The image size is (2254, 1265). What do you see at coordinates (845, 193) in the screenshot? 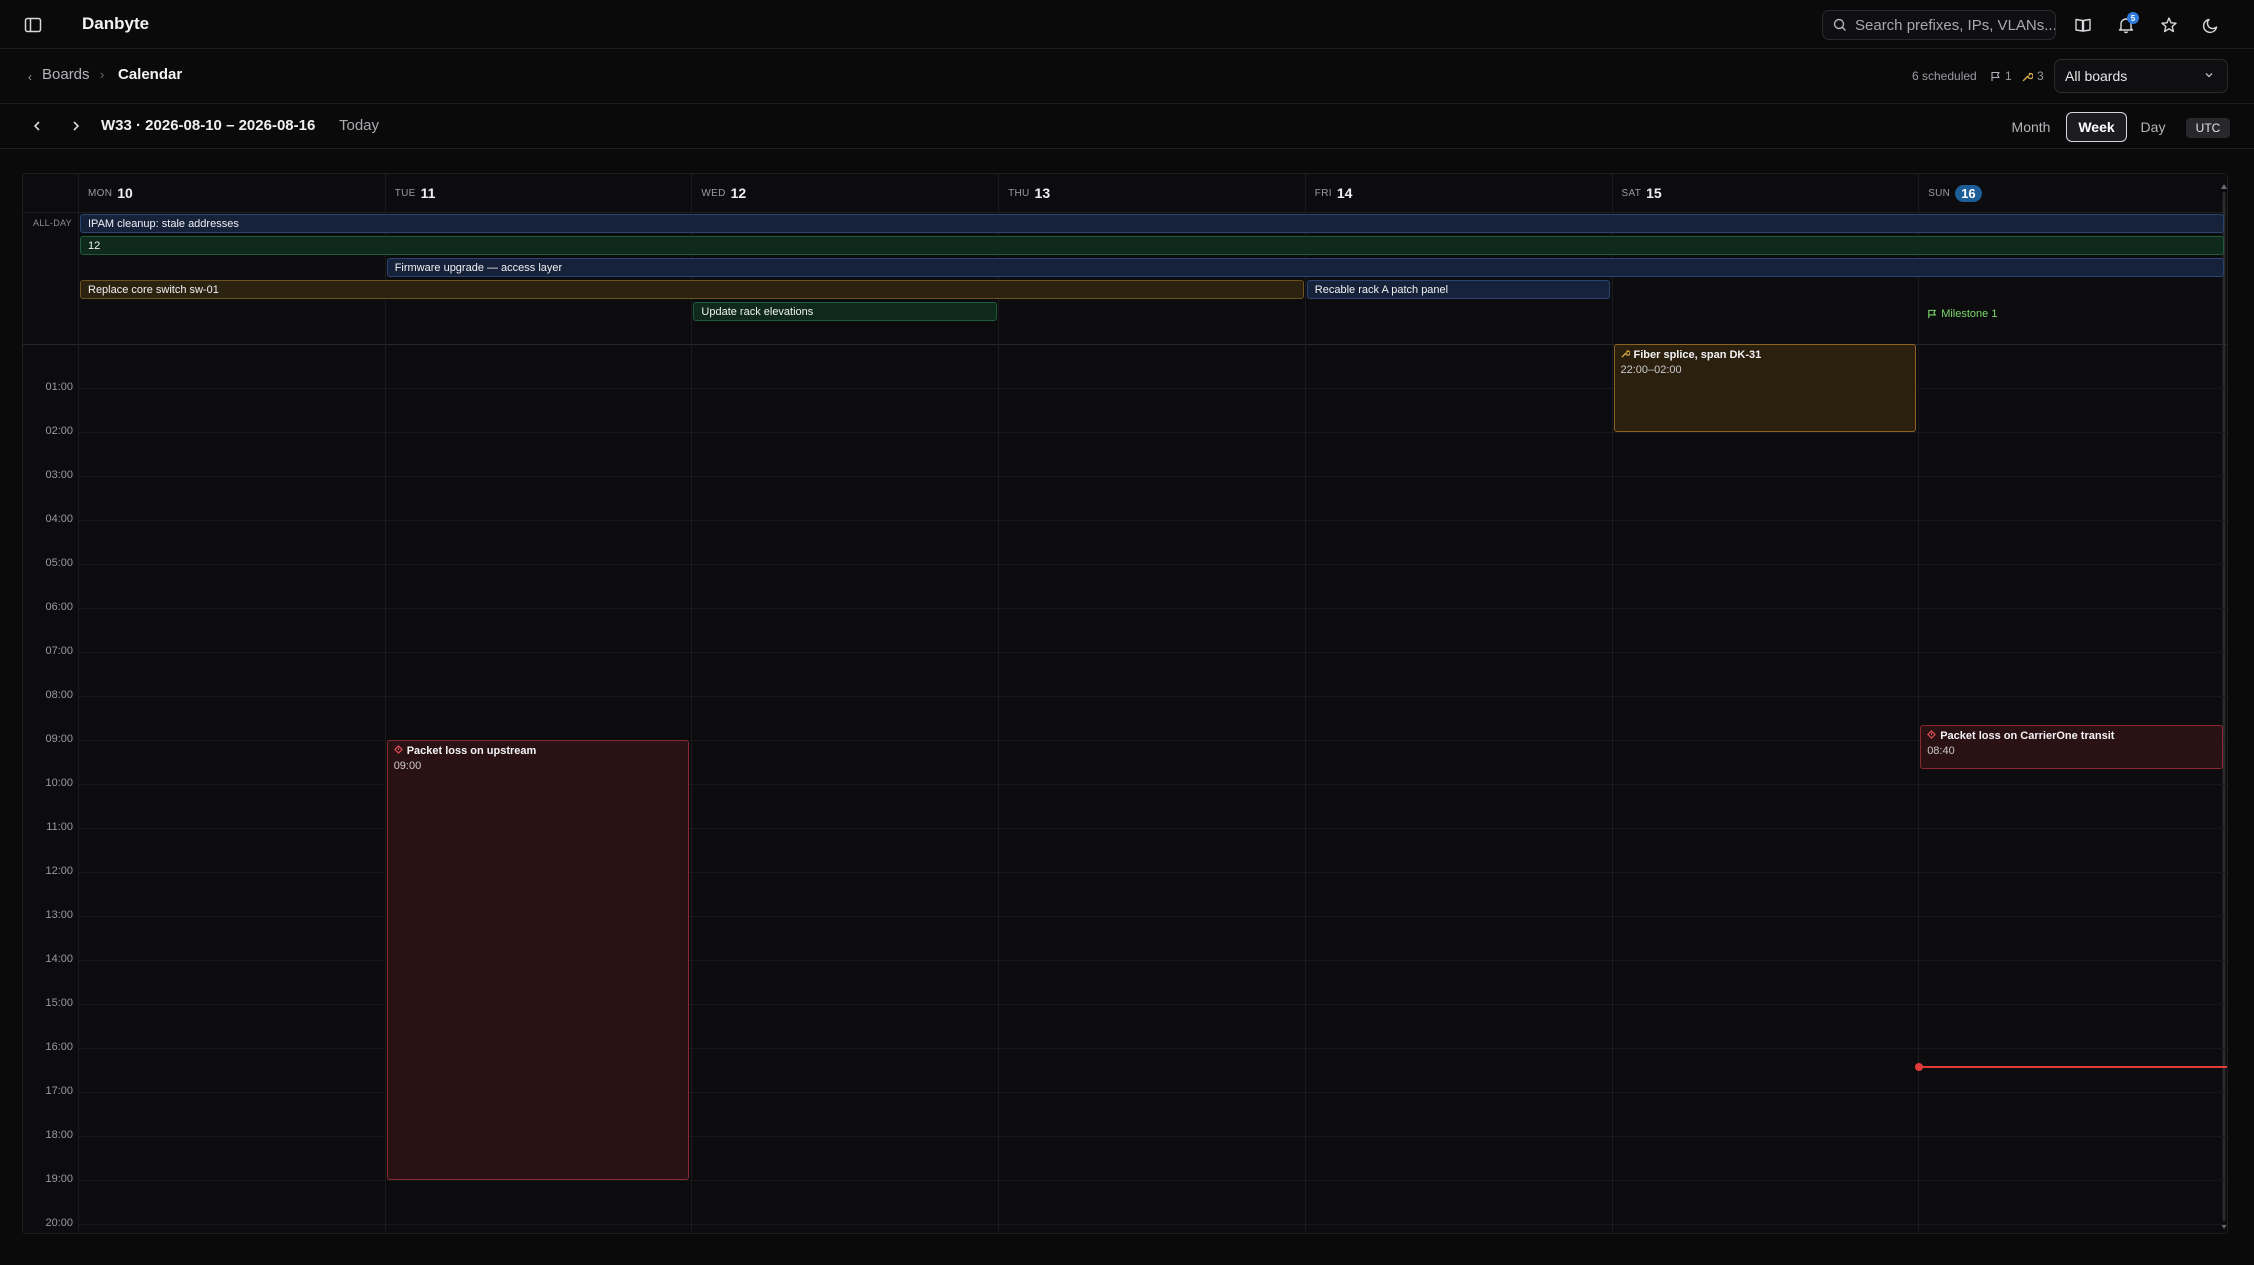
I see `day-header-wed: WED 12` at bounding box center [845, 193].